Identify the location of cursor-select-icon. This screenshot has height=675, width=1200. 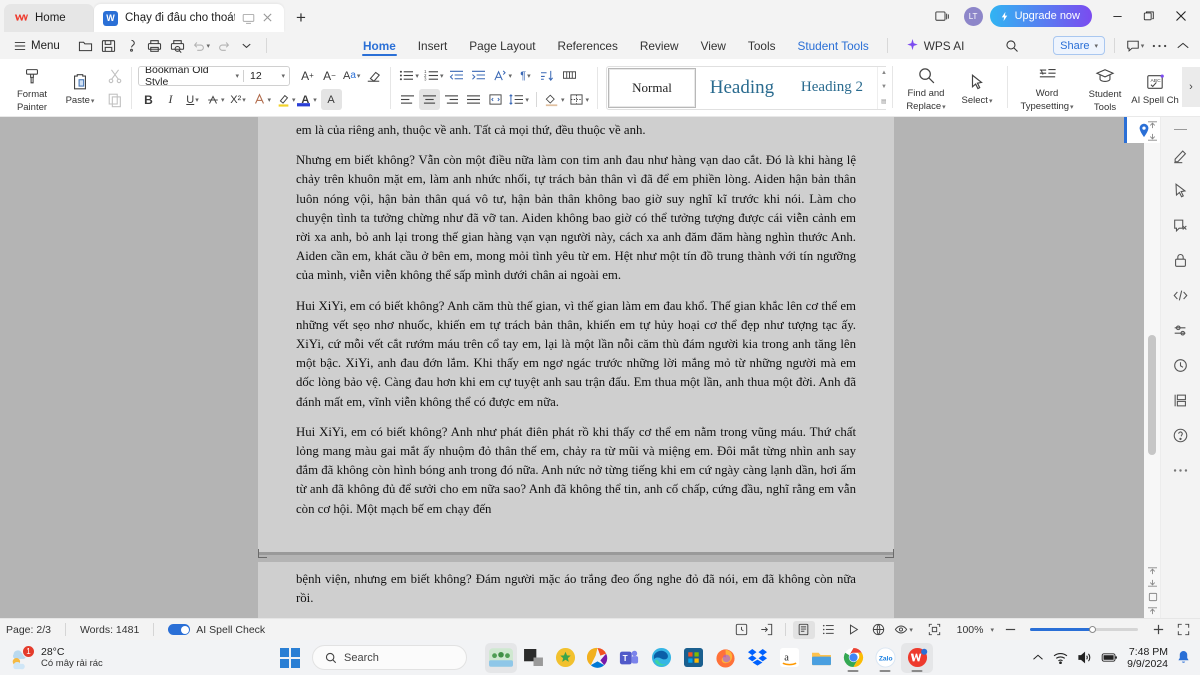
(1181, 190).